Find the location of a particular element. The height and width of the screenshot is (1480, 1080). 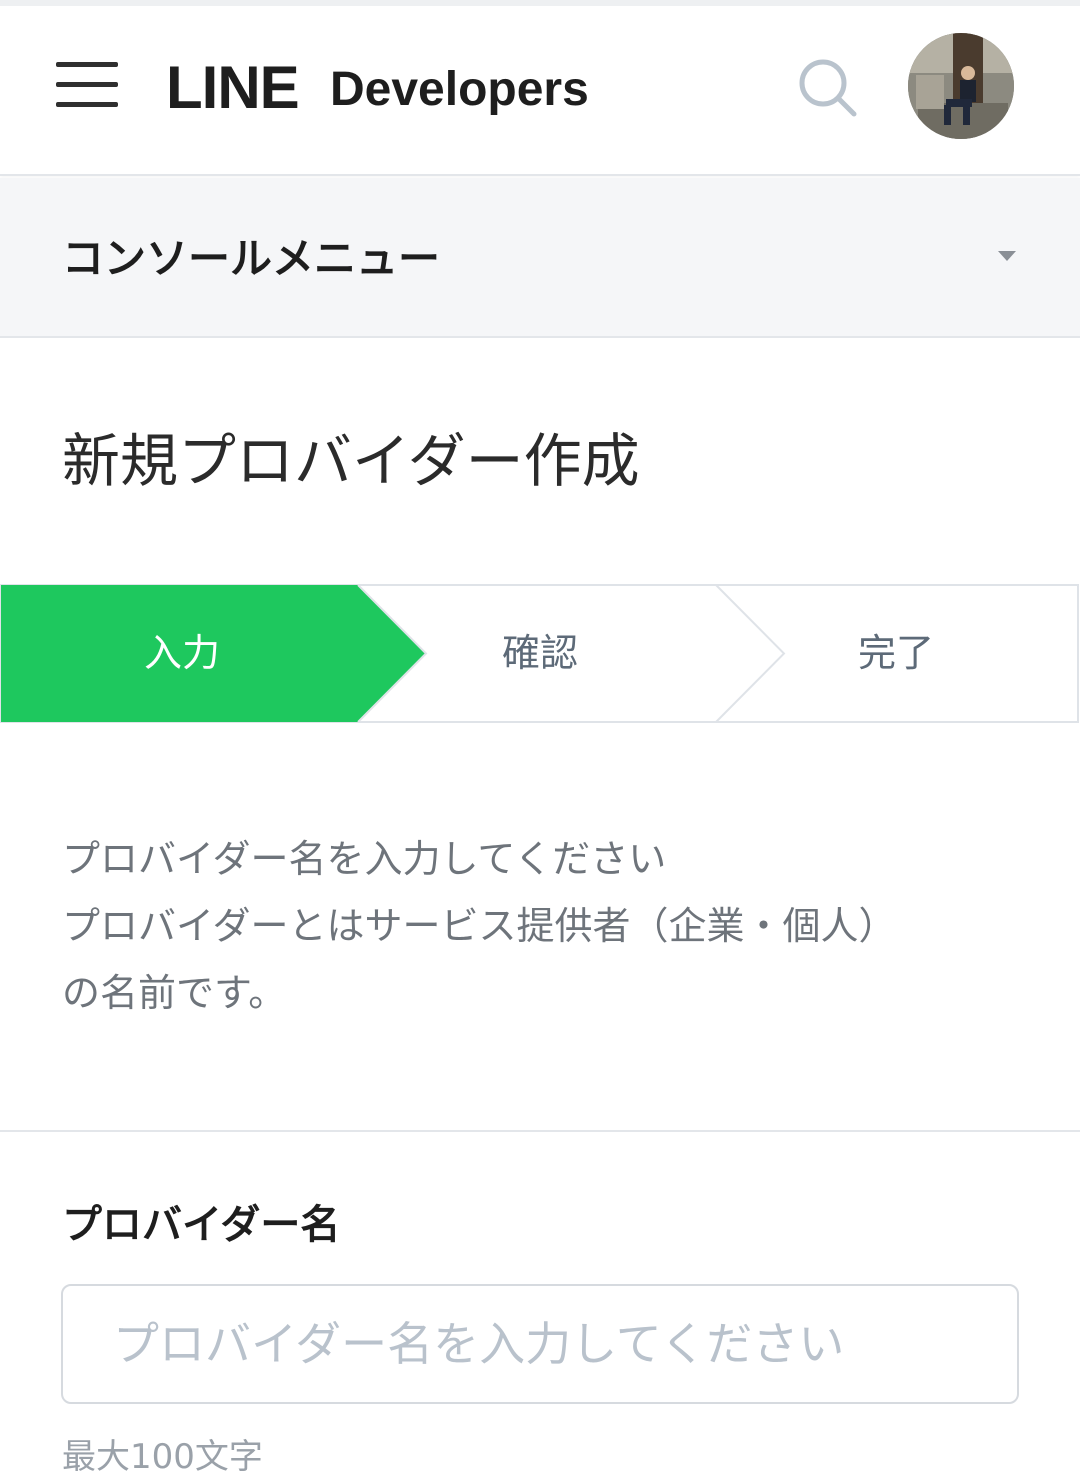

hamburger-menu-icon is located at coordinates (87, 86).